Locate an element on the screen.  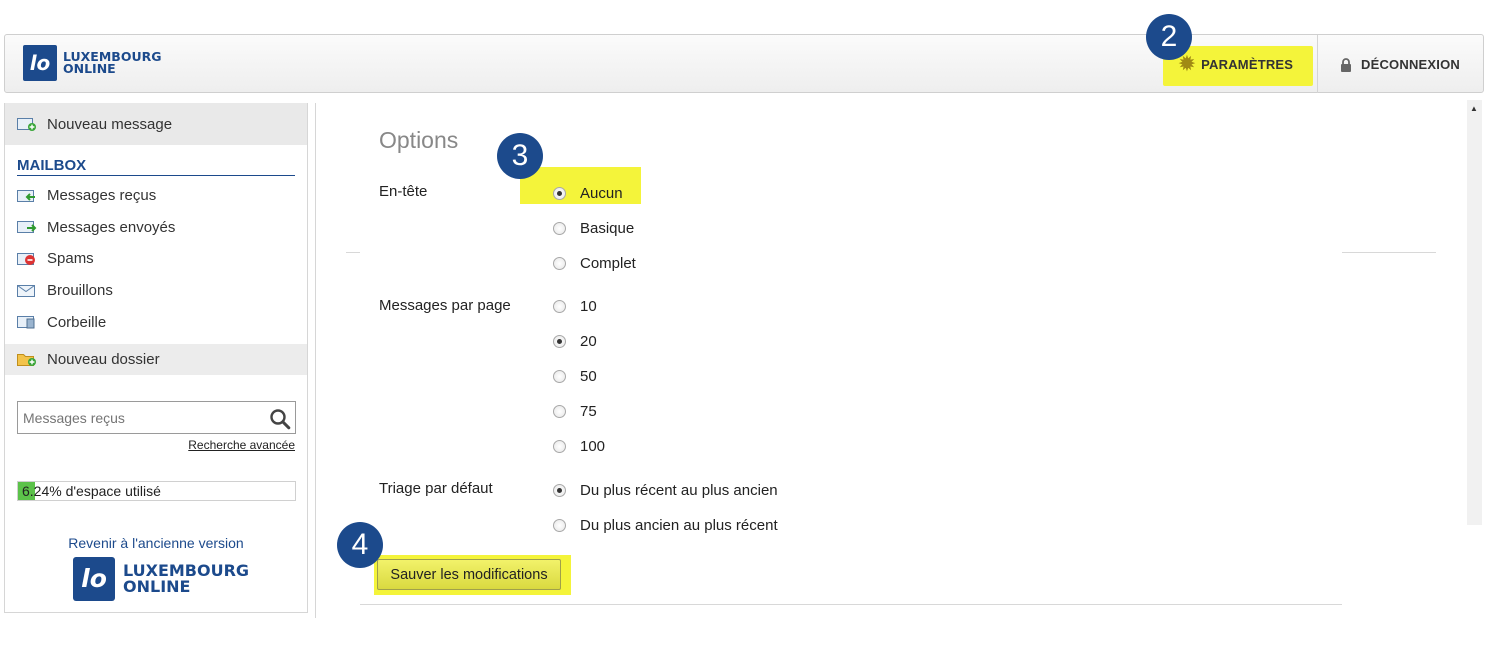
sent-icon is located at coordinates (27, 227).